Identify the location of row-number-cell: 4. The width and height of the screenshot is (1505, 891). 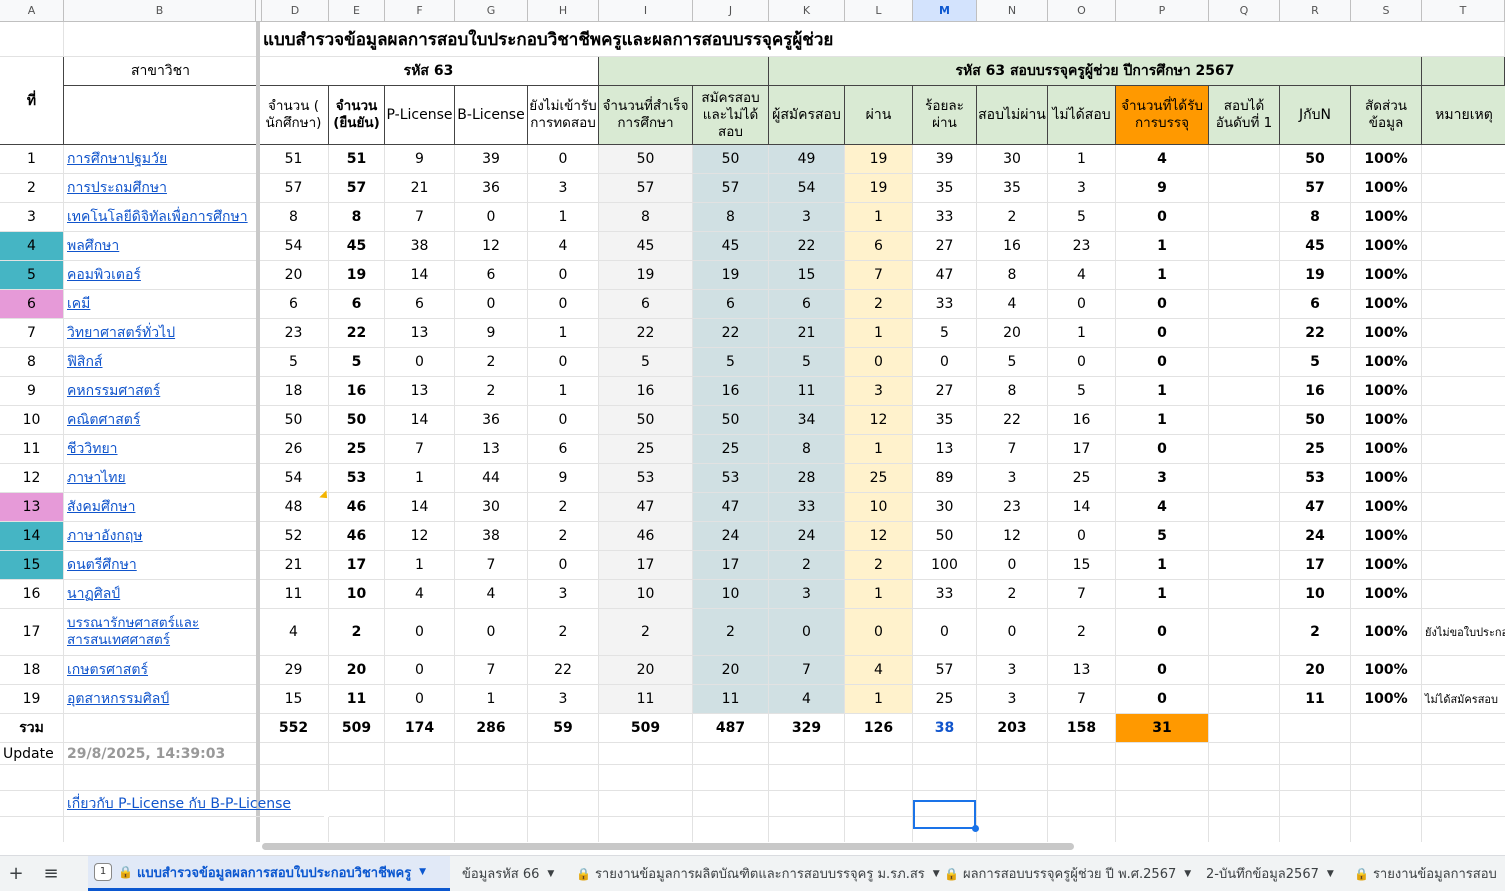
(32, 246).